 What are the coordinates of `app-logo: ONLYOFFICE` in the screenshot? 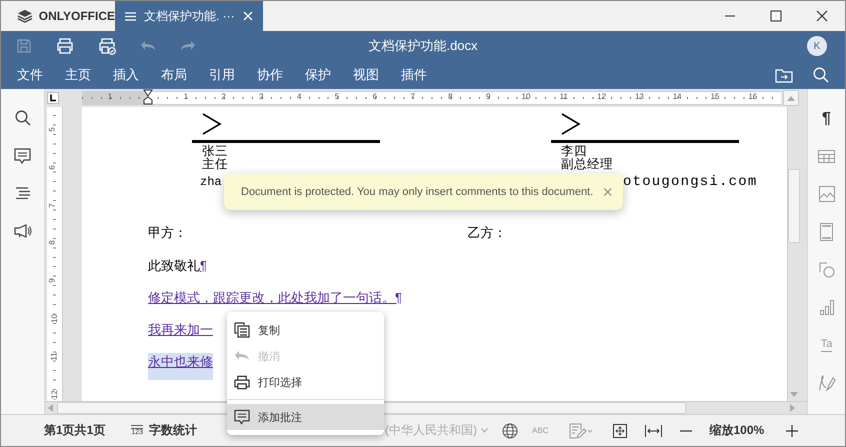 It's located at (76, 16).